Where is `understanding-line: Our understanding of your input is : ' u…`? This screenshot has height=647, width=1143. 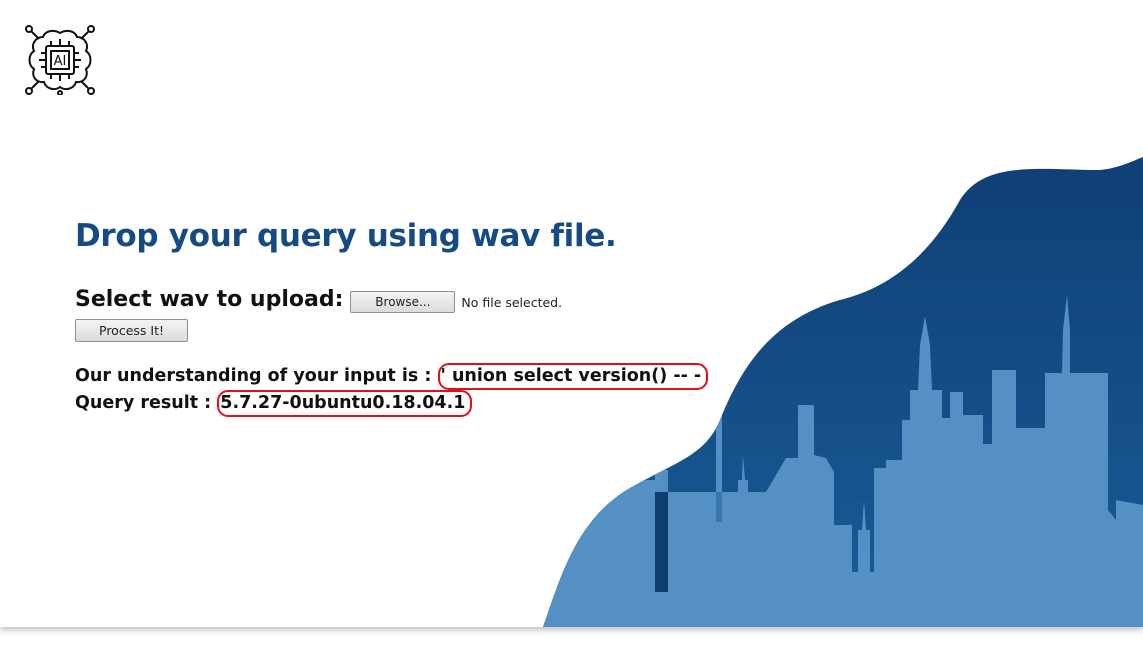 understanding-line: Our understanding of your input is : ' u… is located at coordinates (395, 376).